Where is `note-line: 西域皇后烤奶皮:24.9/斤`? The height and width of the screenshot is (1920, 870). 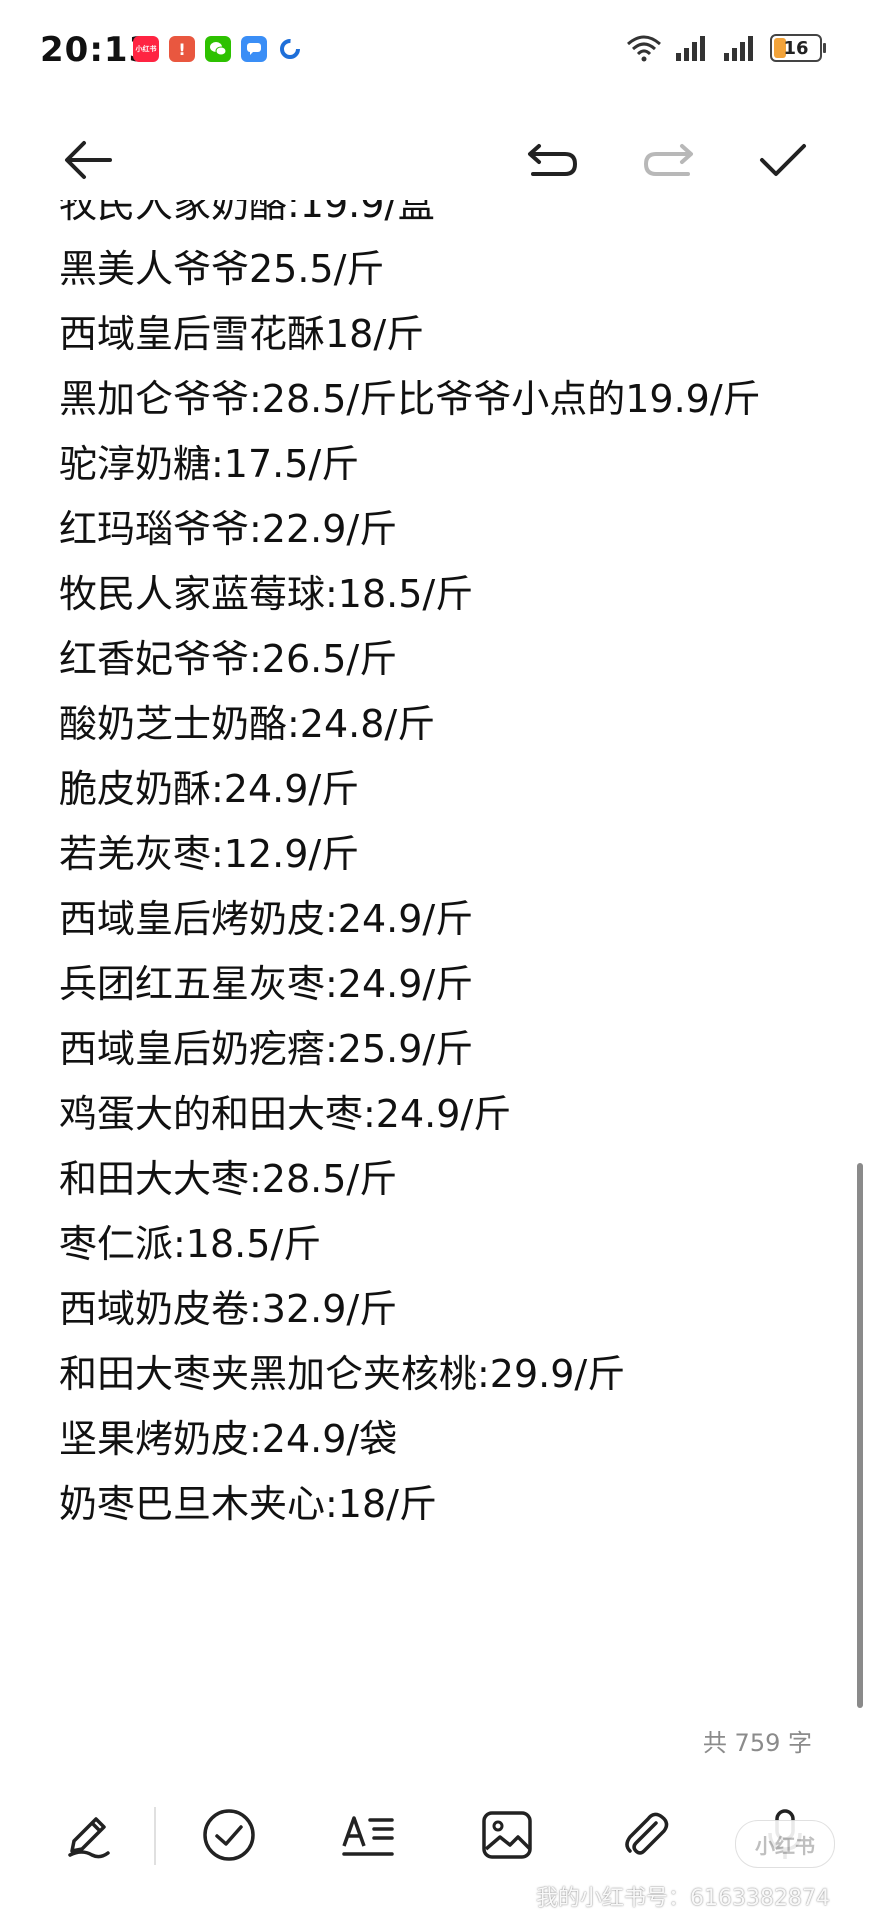
note-line: 西域皇后烤奶皮:24.9/斤 is located at coordinates (410, 919).